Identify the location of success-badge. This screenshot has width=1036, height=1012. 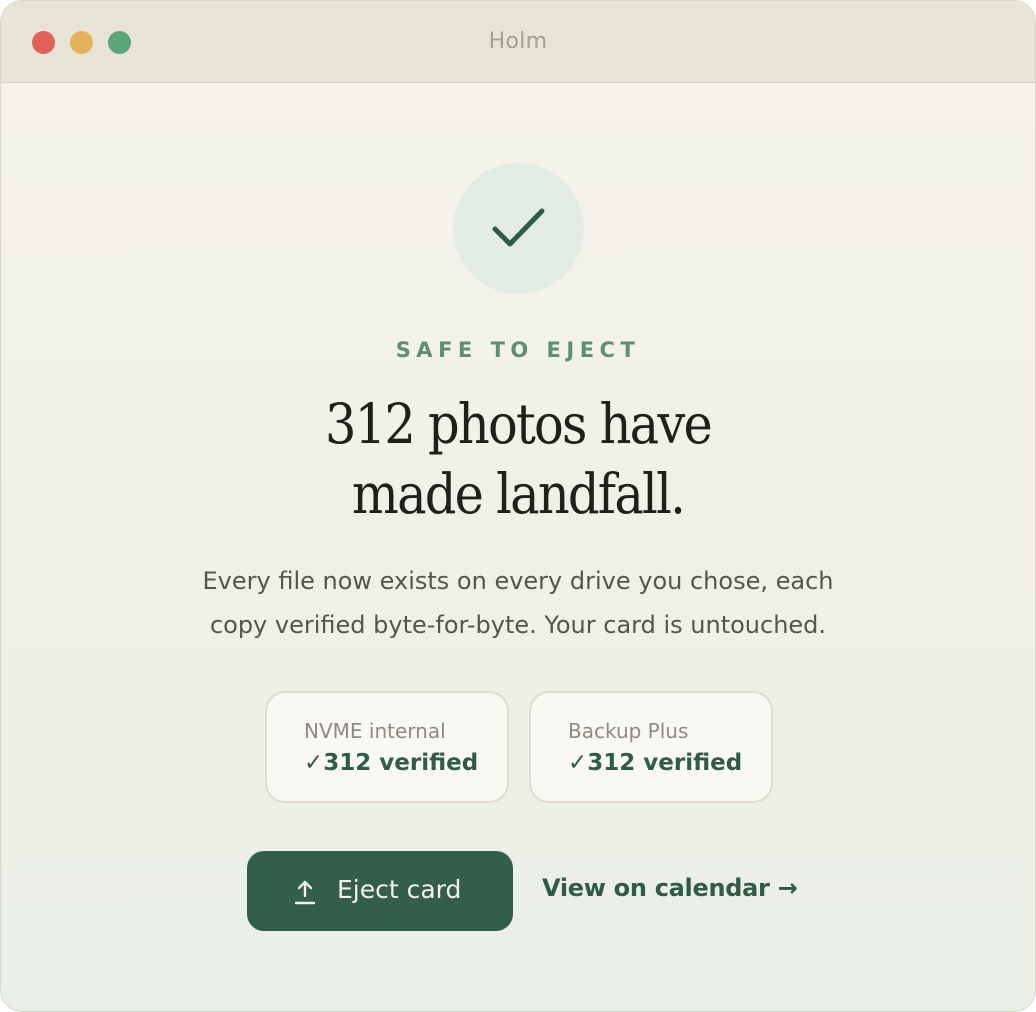
(518, 228).